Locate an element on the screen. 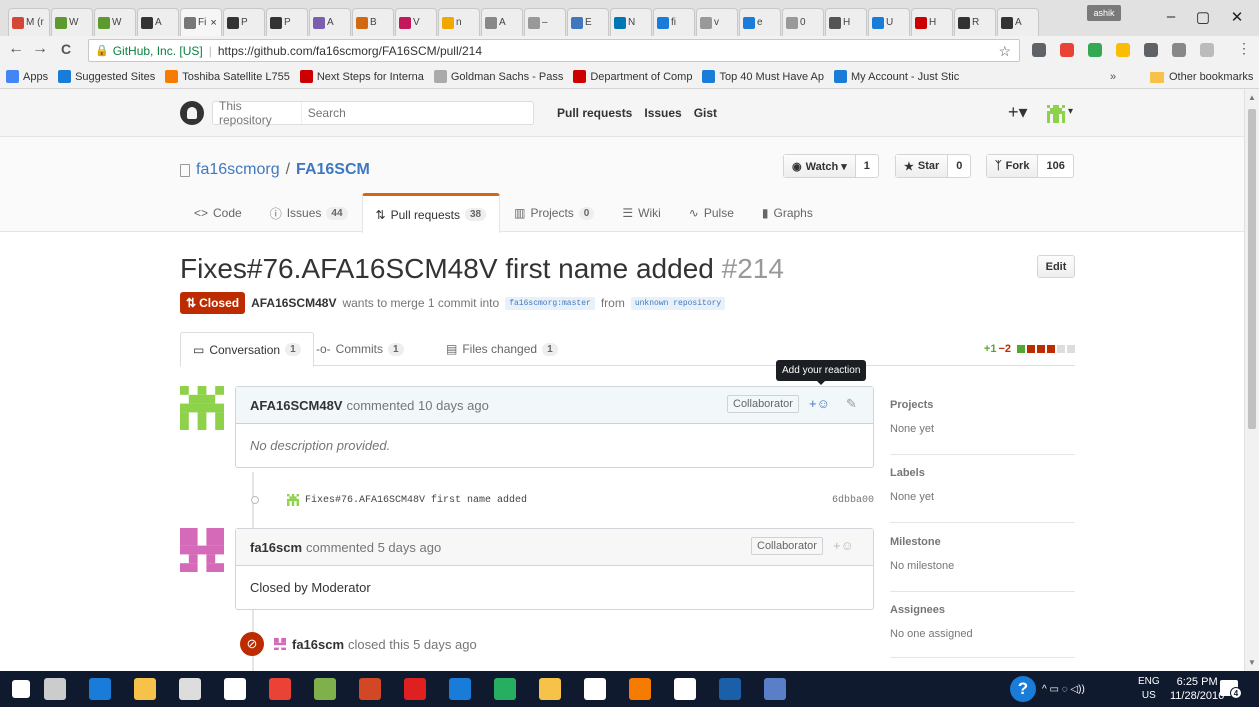  bookmark-item: Toshiba Satellite L755 is located at coordinates (227, 76).